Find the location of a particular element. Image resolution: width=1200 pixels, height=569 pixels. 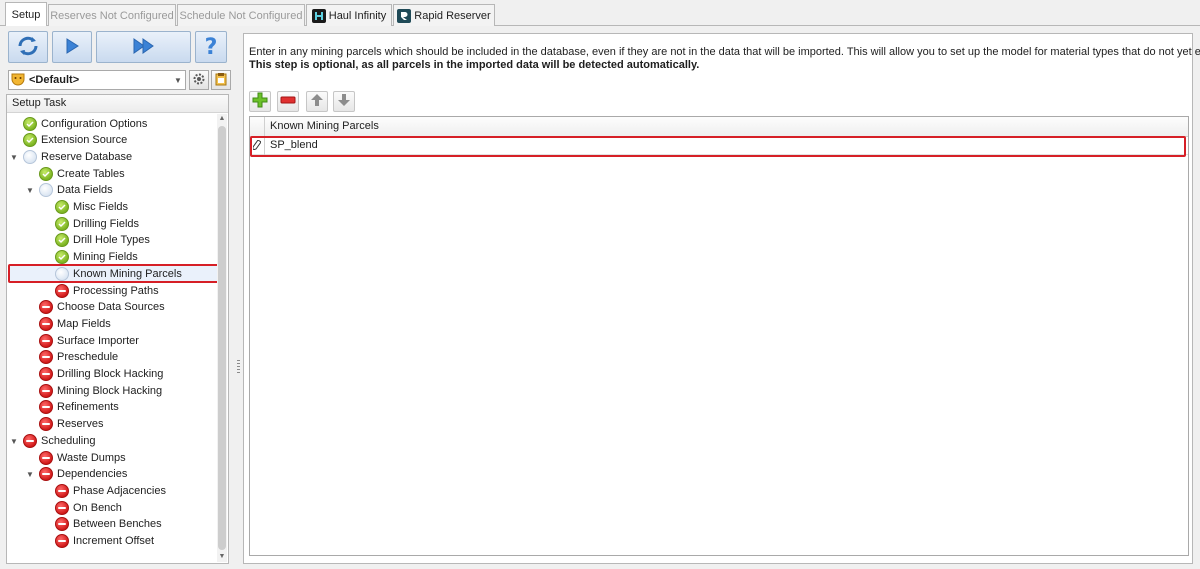

row-highlight is located at coordinates (718, 146).